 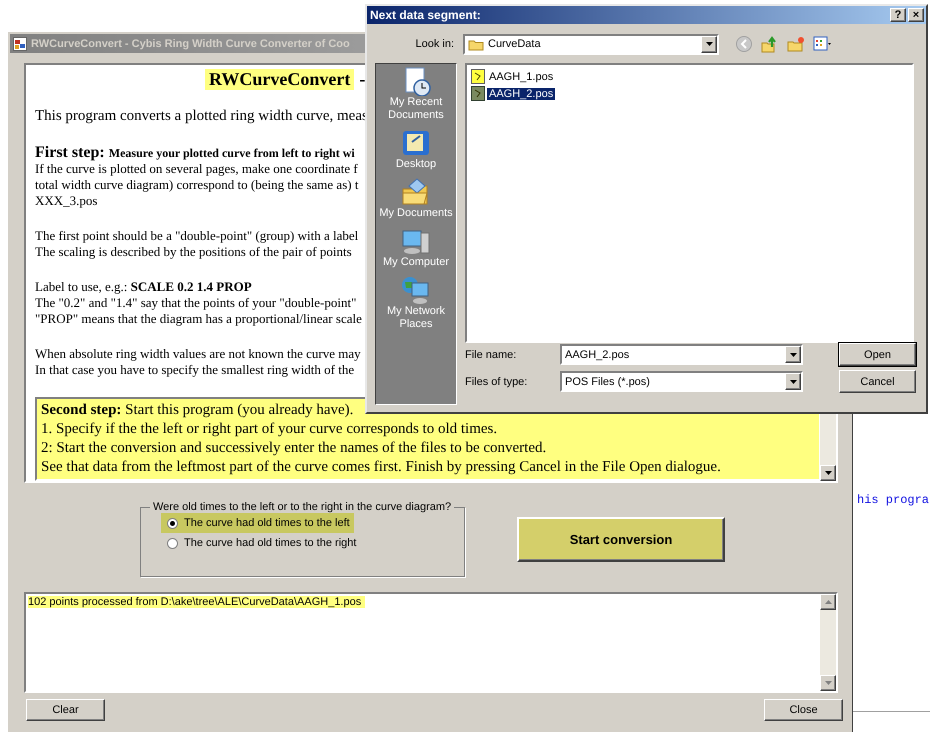 What do you see at coordinates (193, 252) in the screenshot?
I see `help-text: The scaling is described by the positions of the pair of points` at bounding box center [193, 252].